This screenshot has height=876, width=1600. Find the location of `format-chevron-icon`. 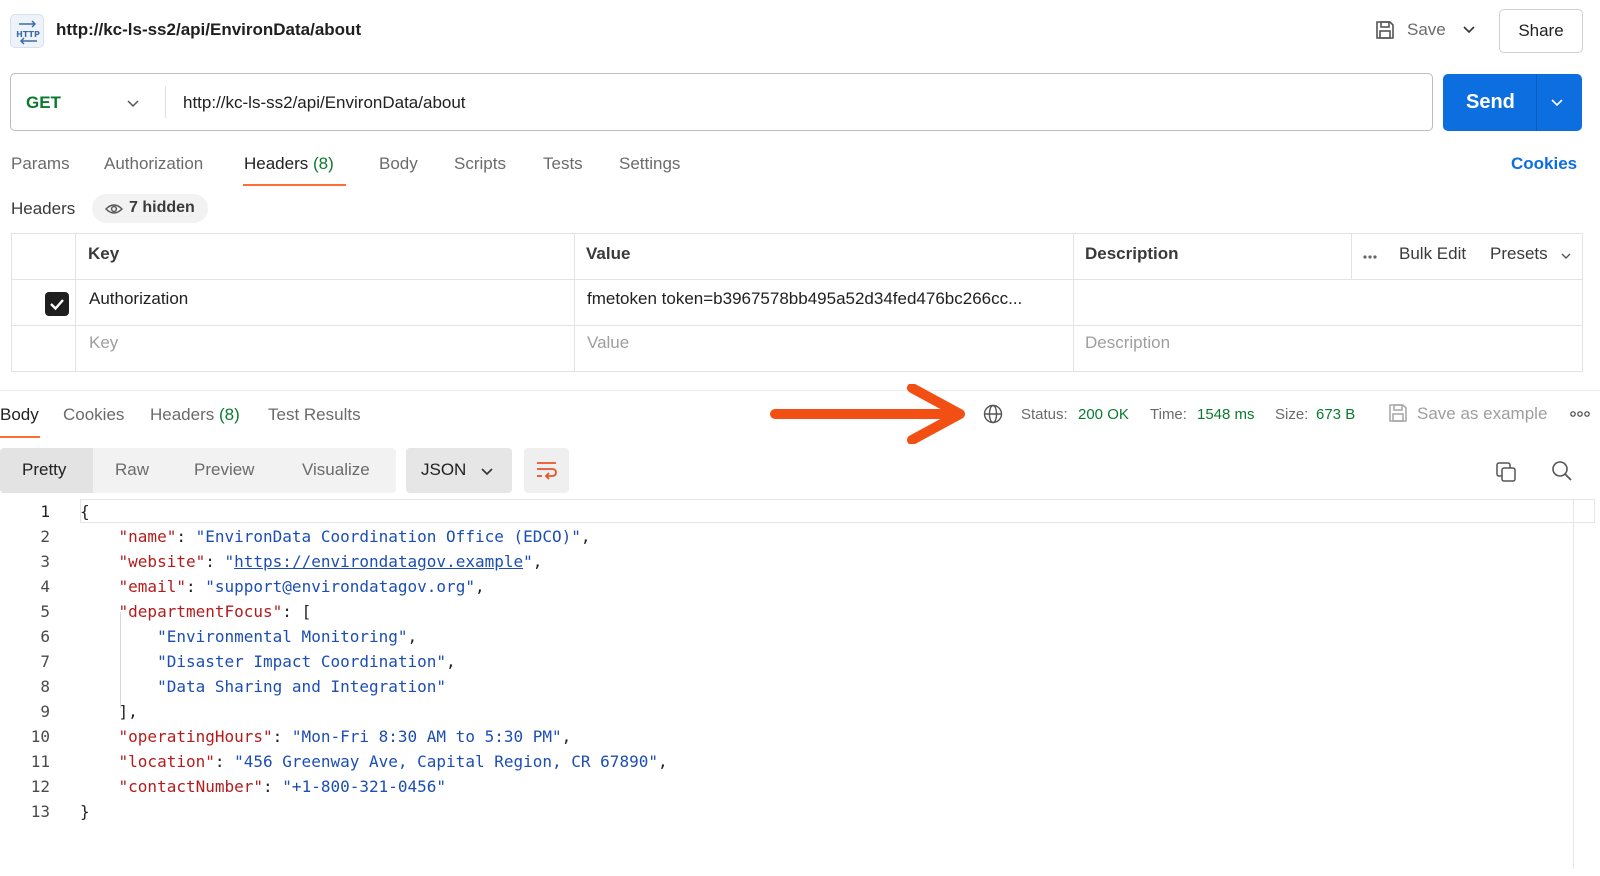

format-chevron-icon is located at coordinates (487, 471).